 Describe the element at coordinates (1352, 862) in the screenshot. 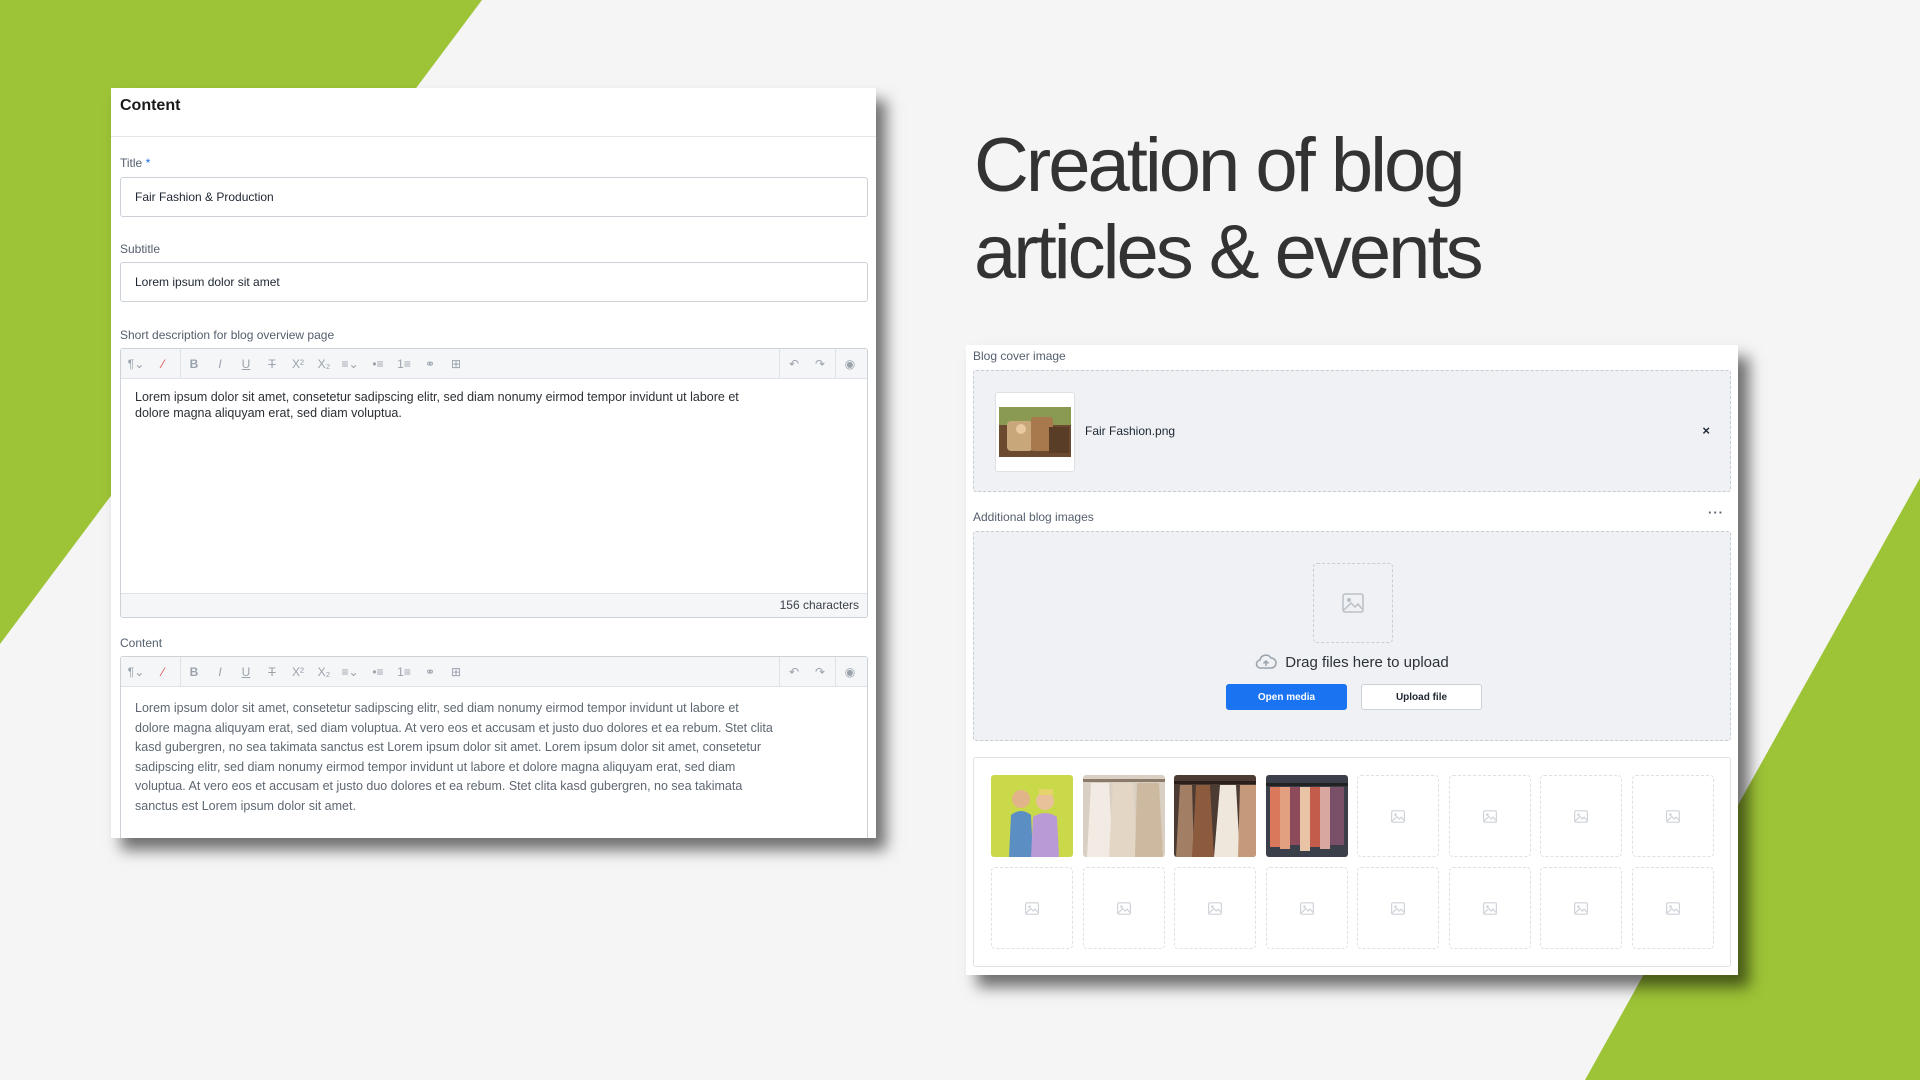

I see `image-gallery` at that location.